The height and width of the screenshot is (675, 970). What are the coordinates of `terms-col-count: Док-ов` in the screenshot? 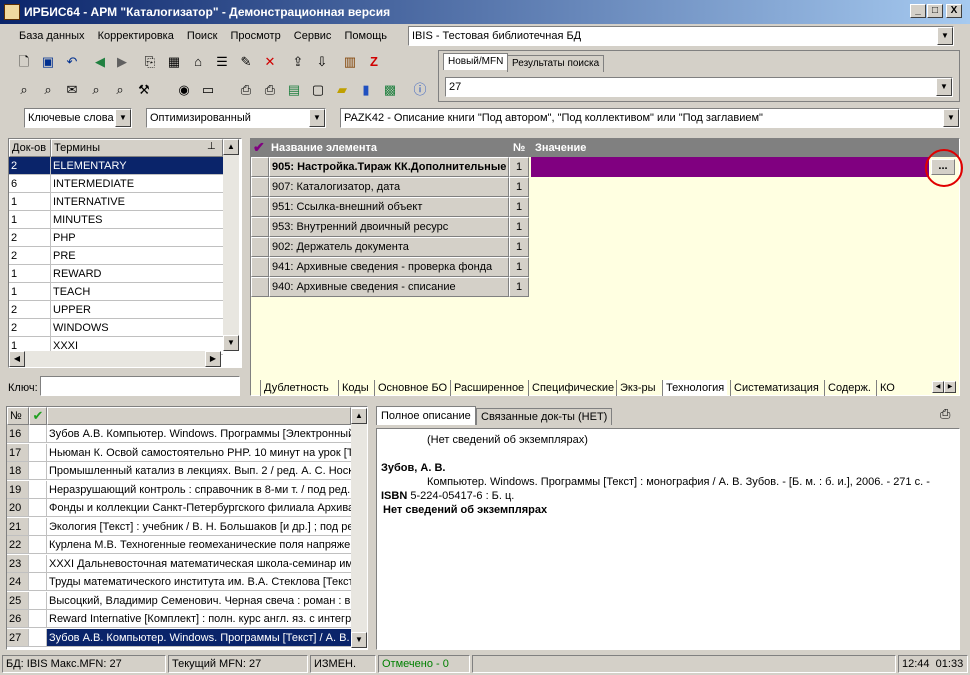 It's located at (30, 148).